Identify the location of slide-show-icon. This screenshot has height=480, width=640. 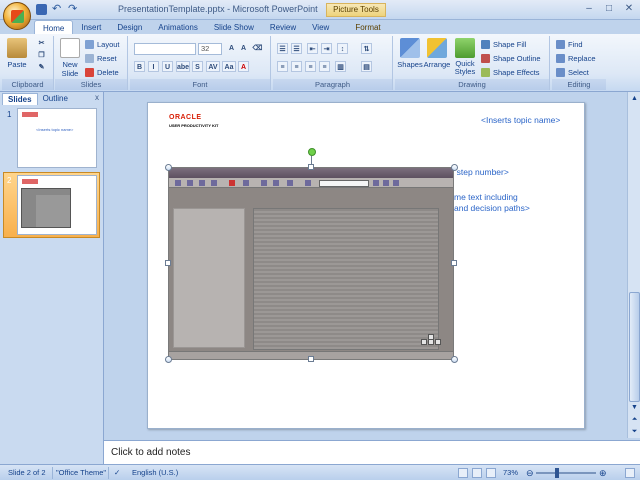
(491, 473).